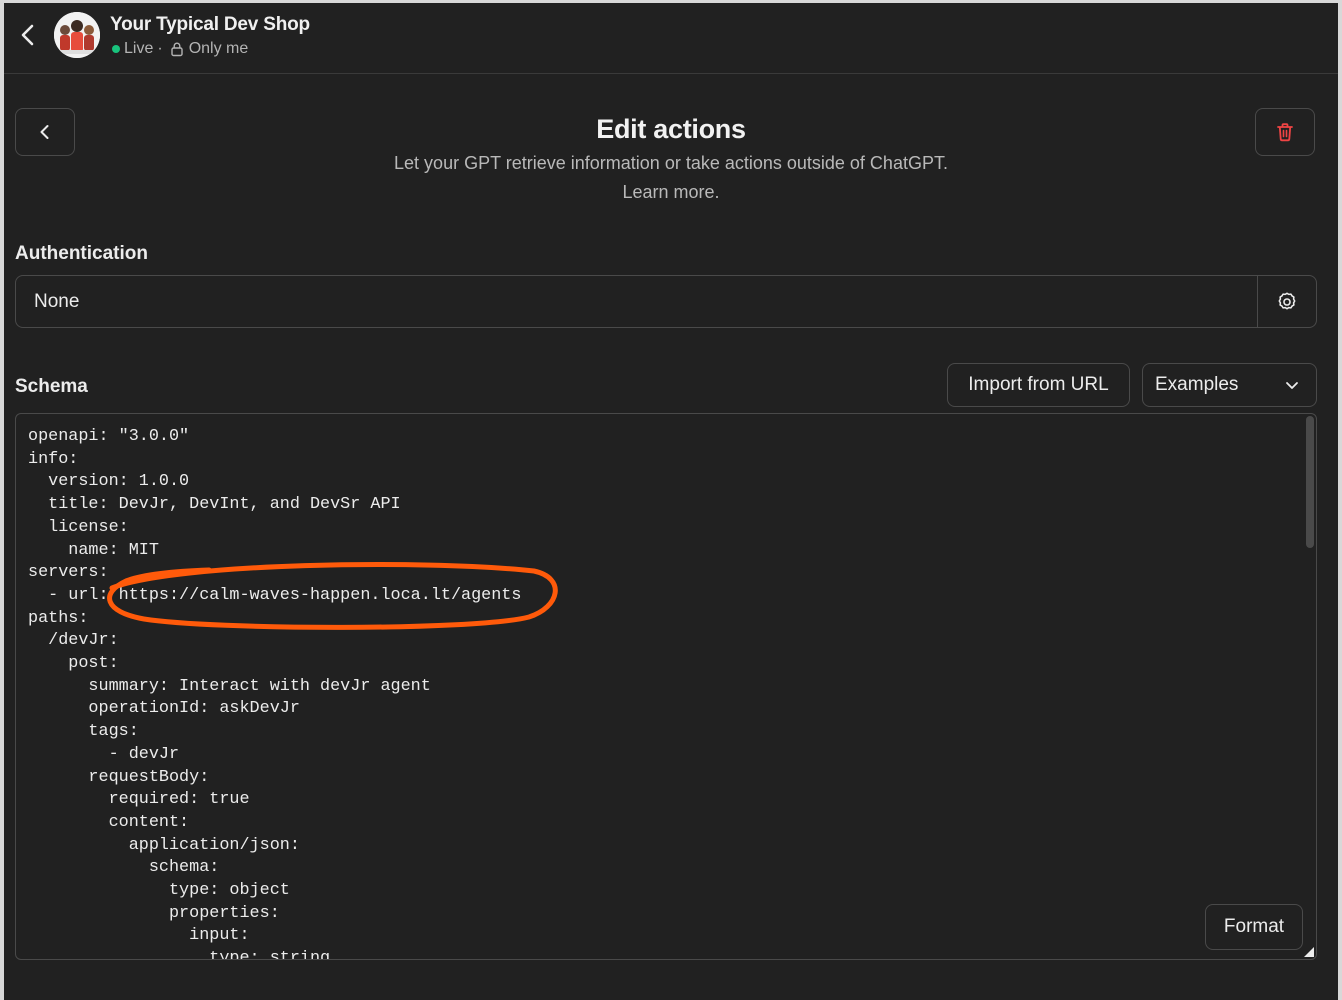  Describe the element at coordinates (210, 24) in the screenshot. I see `gpt-name: Your Typical Dev Shop` at that location.